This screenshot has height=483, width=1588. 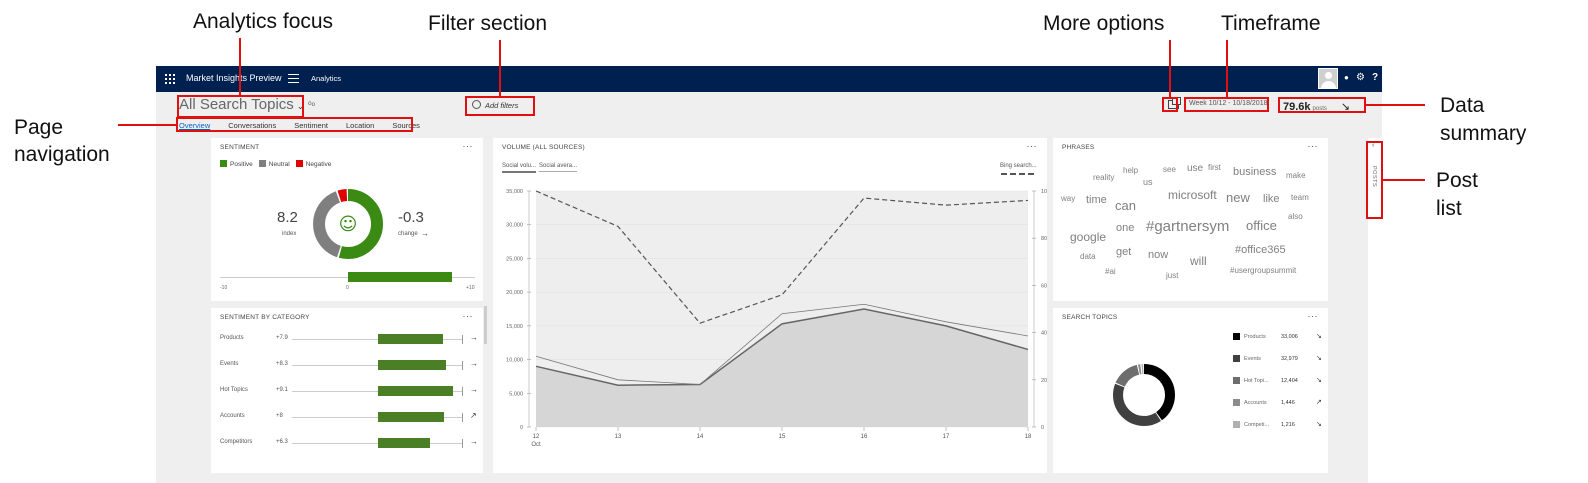 What do you see at coordinates (229, 364) in the screenshot?
I see `category-label: Events` at bounding box center [229, 364].